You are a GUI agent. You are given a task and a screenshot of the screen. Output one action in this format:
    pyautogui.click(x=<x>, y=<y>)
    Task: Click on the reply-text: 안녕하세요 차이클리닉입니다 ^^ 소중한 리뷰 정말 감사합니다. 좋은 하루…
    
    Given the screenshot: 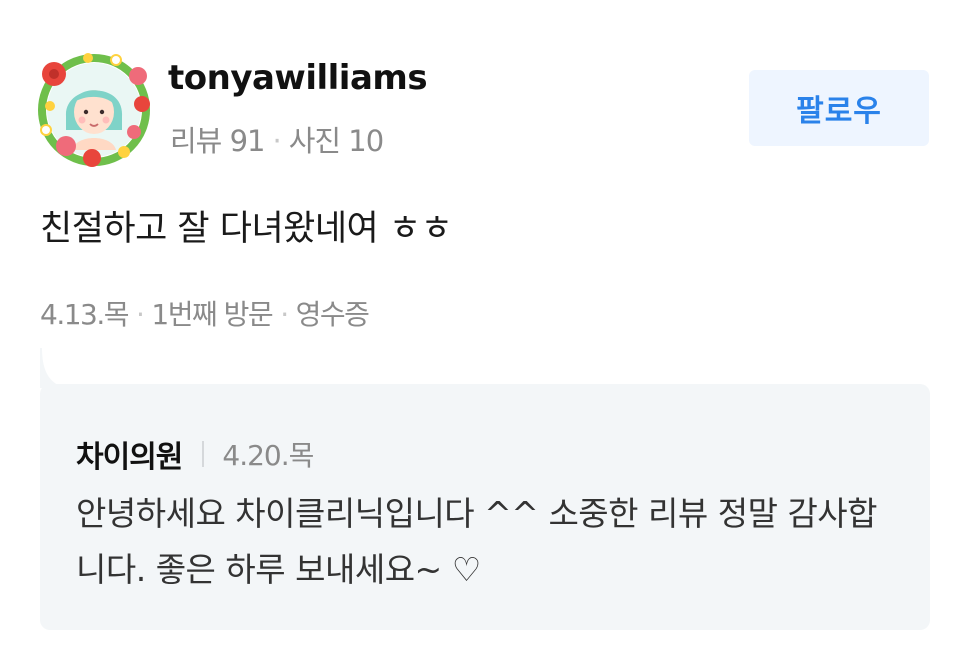 What is the action you would take?
    pyautogui.click(x=477, y=541)
    